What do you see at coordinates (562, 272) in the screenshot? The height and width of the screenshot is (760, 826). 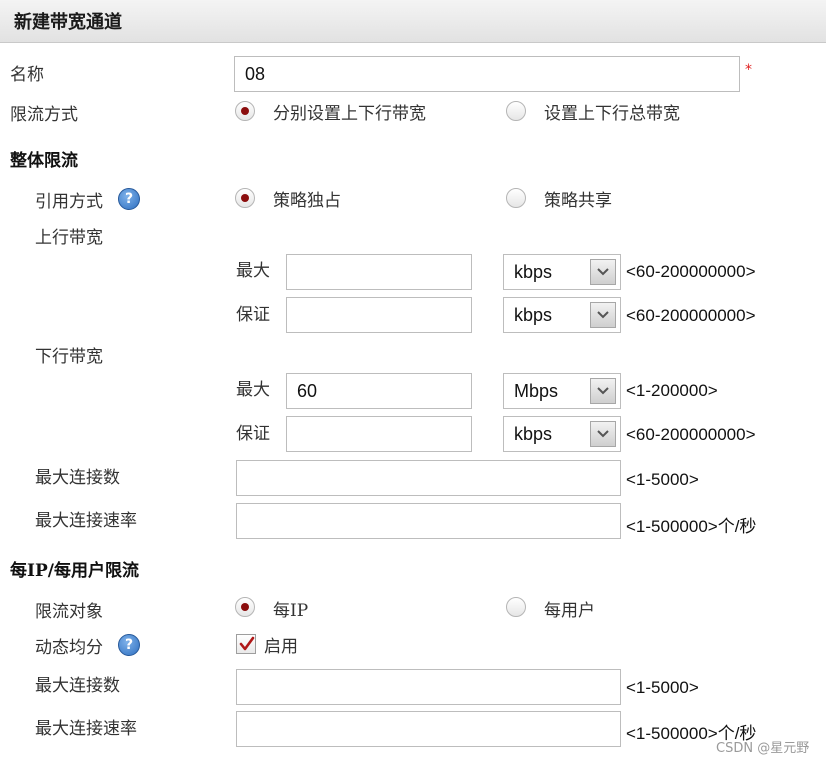 I see `up-max-unit-select: kbps` at bounding box center [562, 272].